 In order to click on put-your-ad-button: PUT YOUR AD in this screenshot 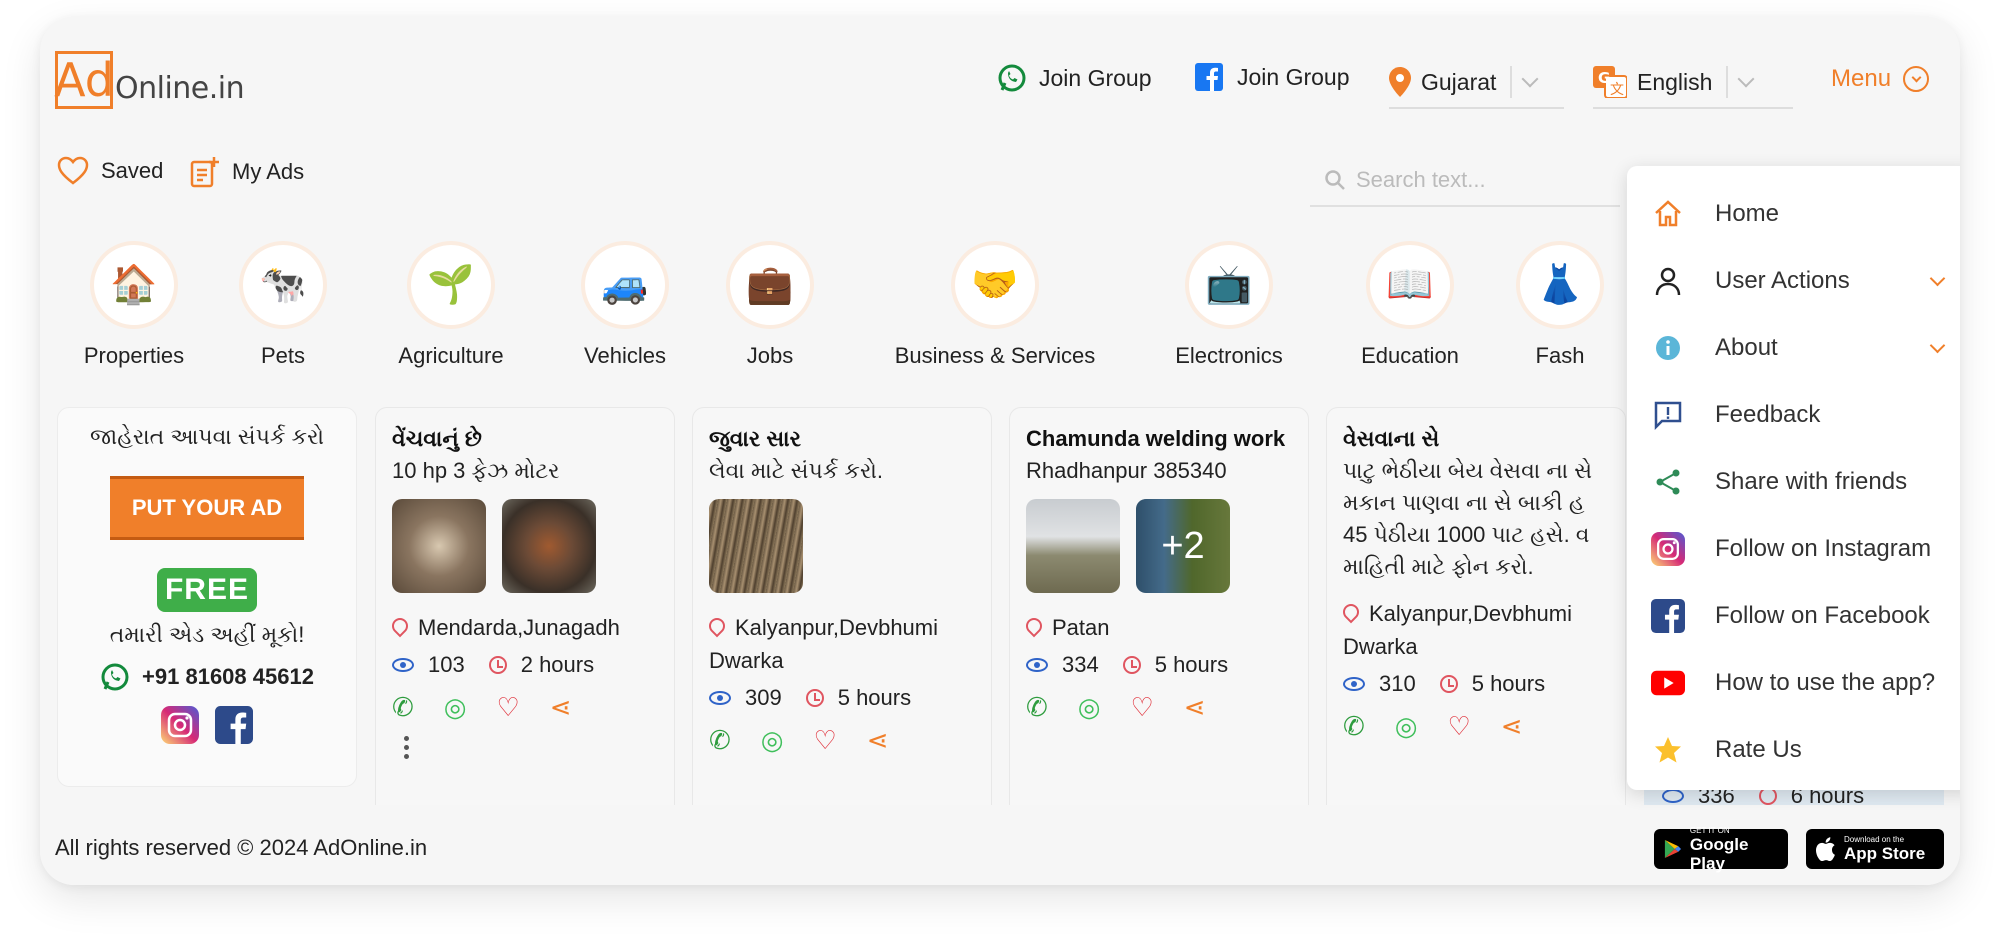, I will do `click(207, 508)`.